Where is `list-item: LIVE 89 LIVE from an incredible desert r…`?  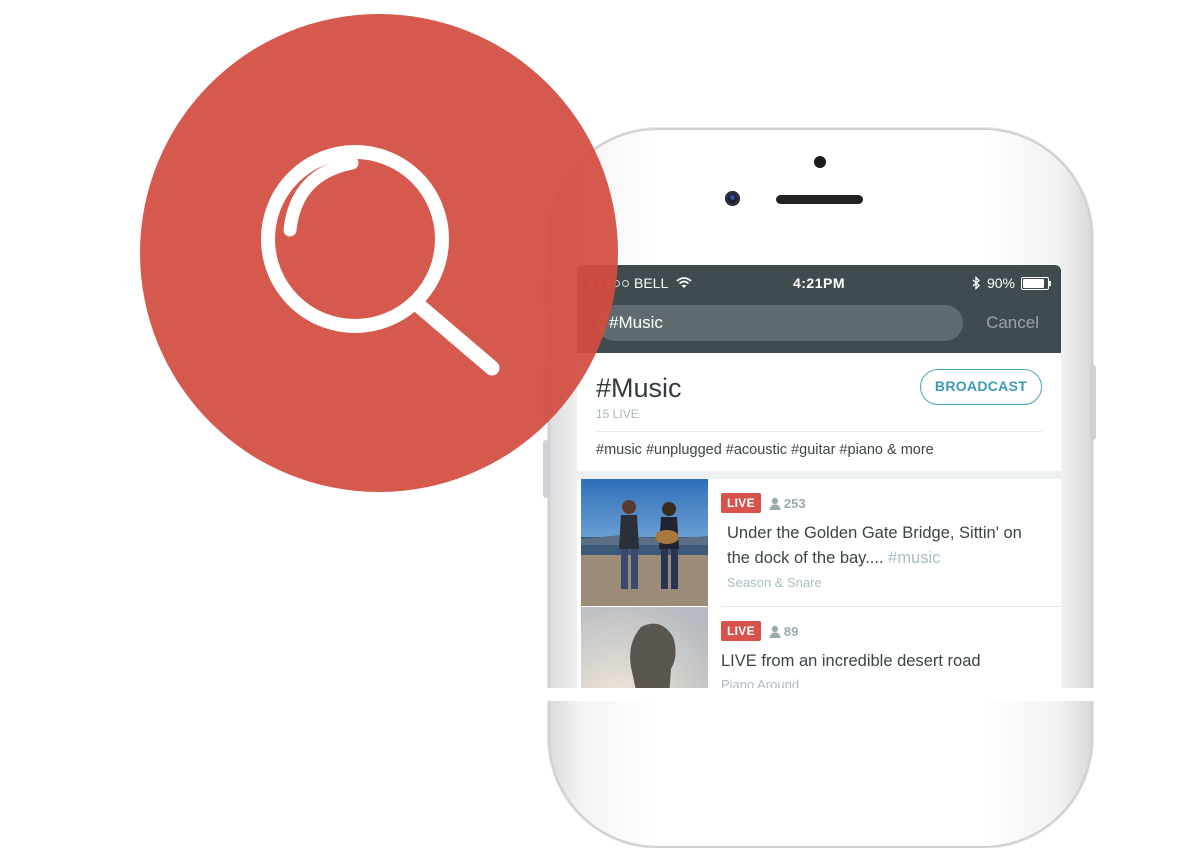
list-item: LIVE 89 LIVE from an incredible desert r… is located at coordinates (819, 654).